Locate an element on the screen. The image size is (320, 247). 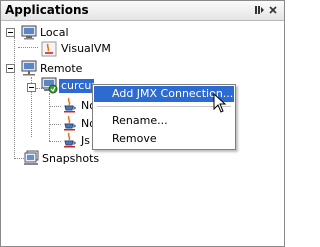
tree-node-visualvm: VisualVM is located at coordinates (86, 49).